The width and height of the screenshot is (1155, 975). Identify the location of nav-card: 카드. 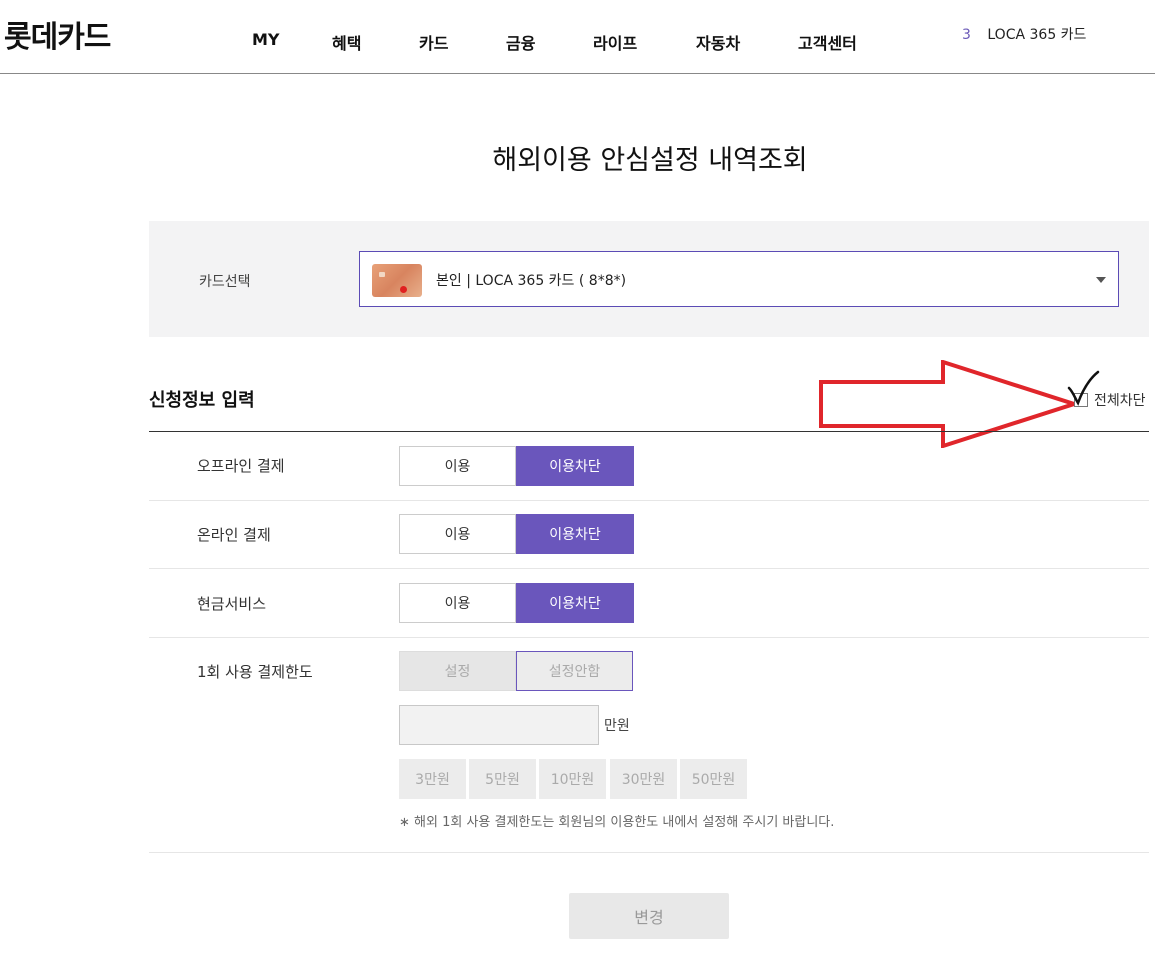
(433, 42).